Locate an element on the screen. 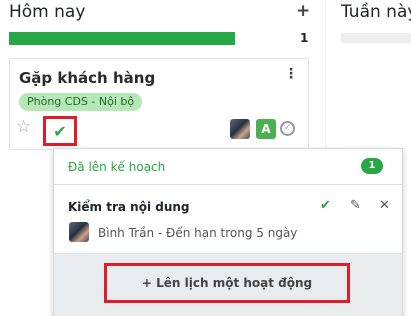 The image size is (411, 316). close-icon: ✕ is located at coordinates (384, 205).